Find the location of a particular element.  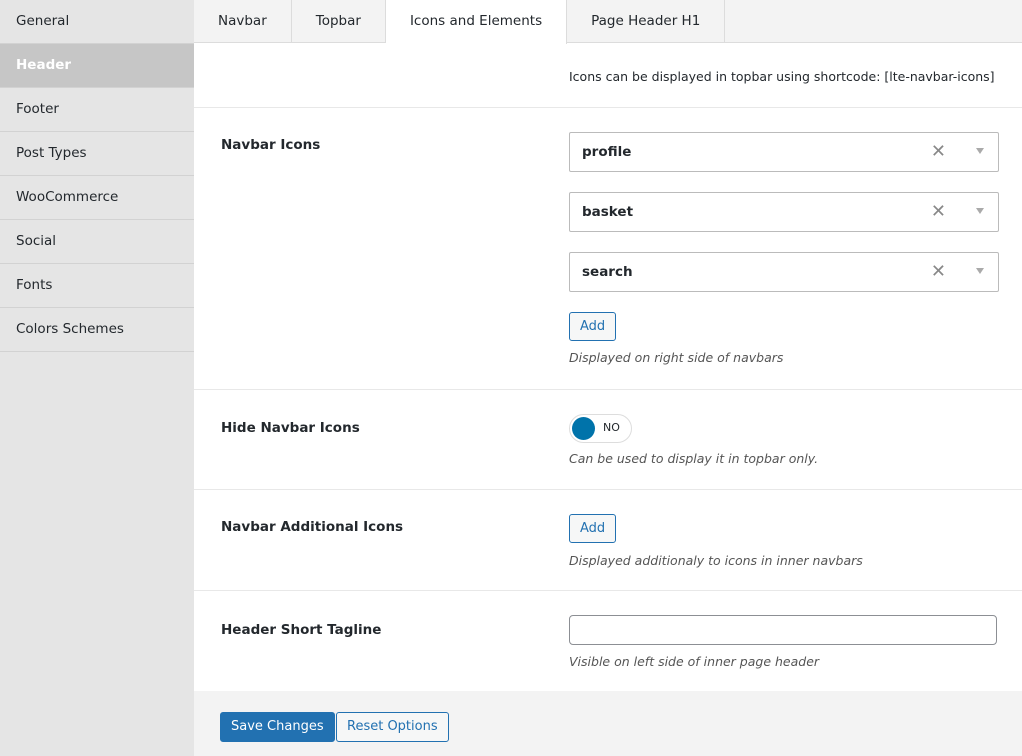

tab-icons-and-elements: Icons and Elements is located at coordinates (476, 22).